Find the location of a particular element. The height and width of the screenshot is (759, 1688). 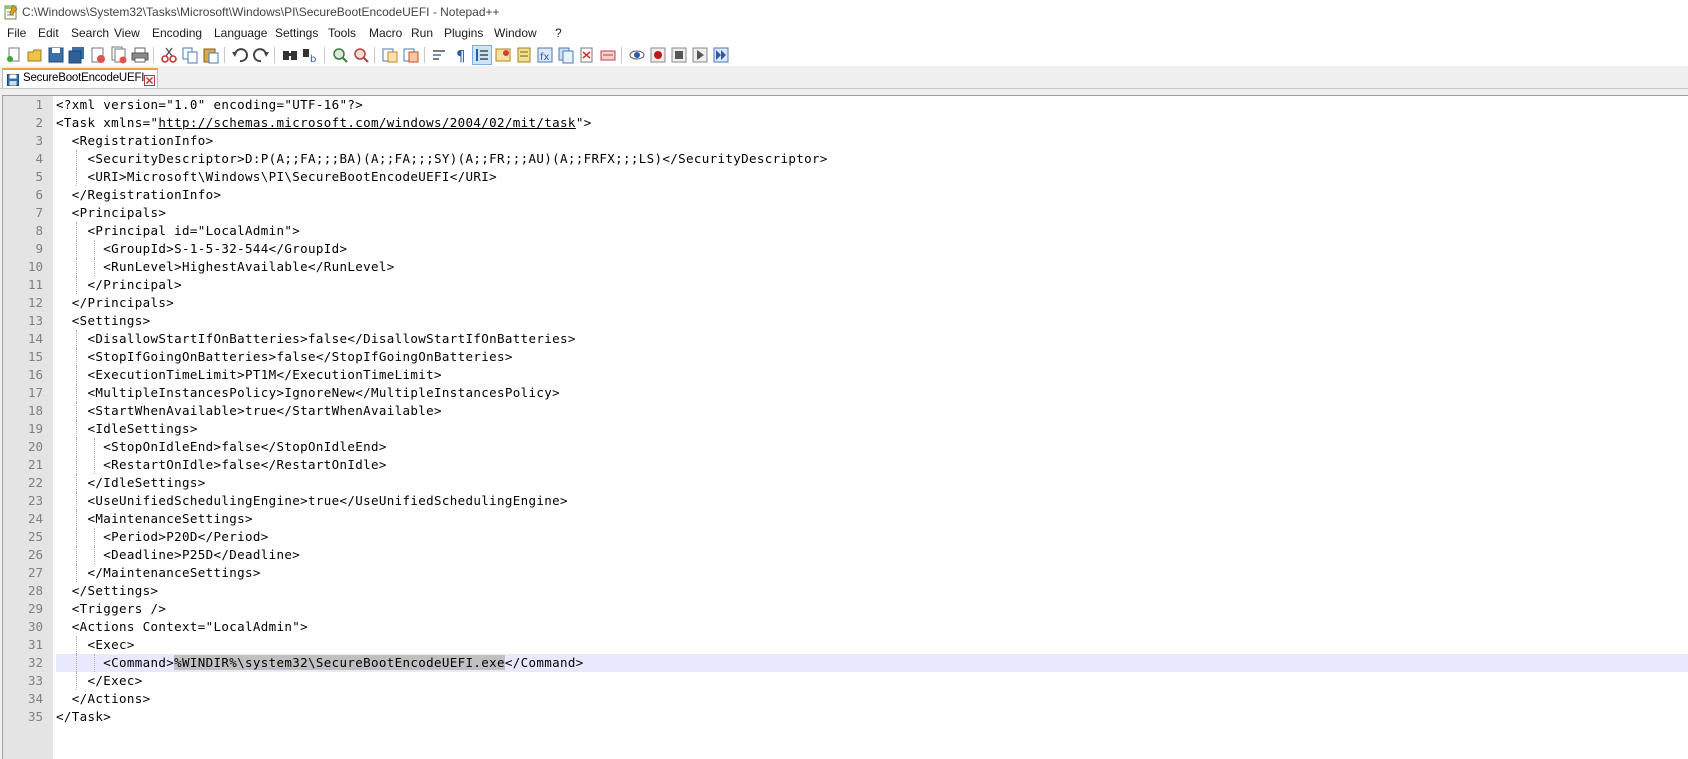

code-line: </Principal> is located at coordinates (872, 285).